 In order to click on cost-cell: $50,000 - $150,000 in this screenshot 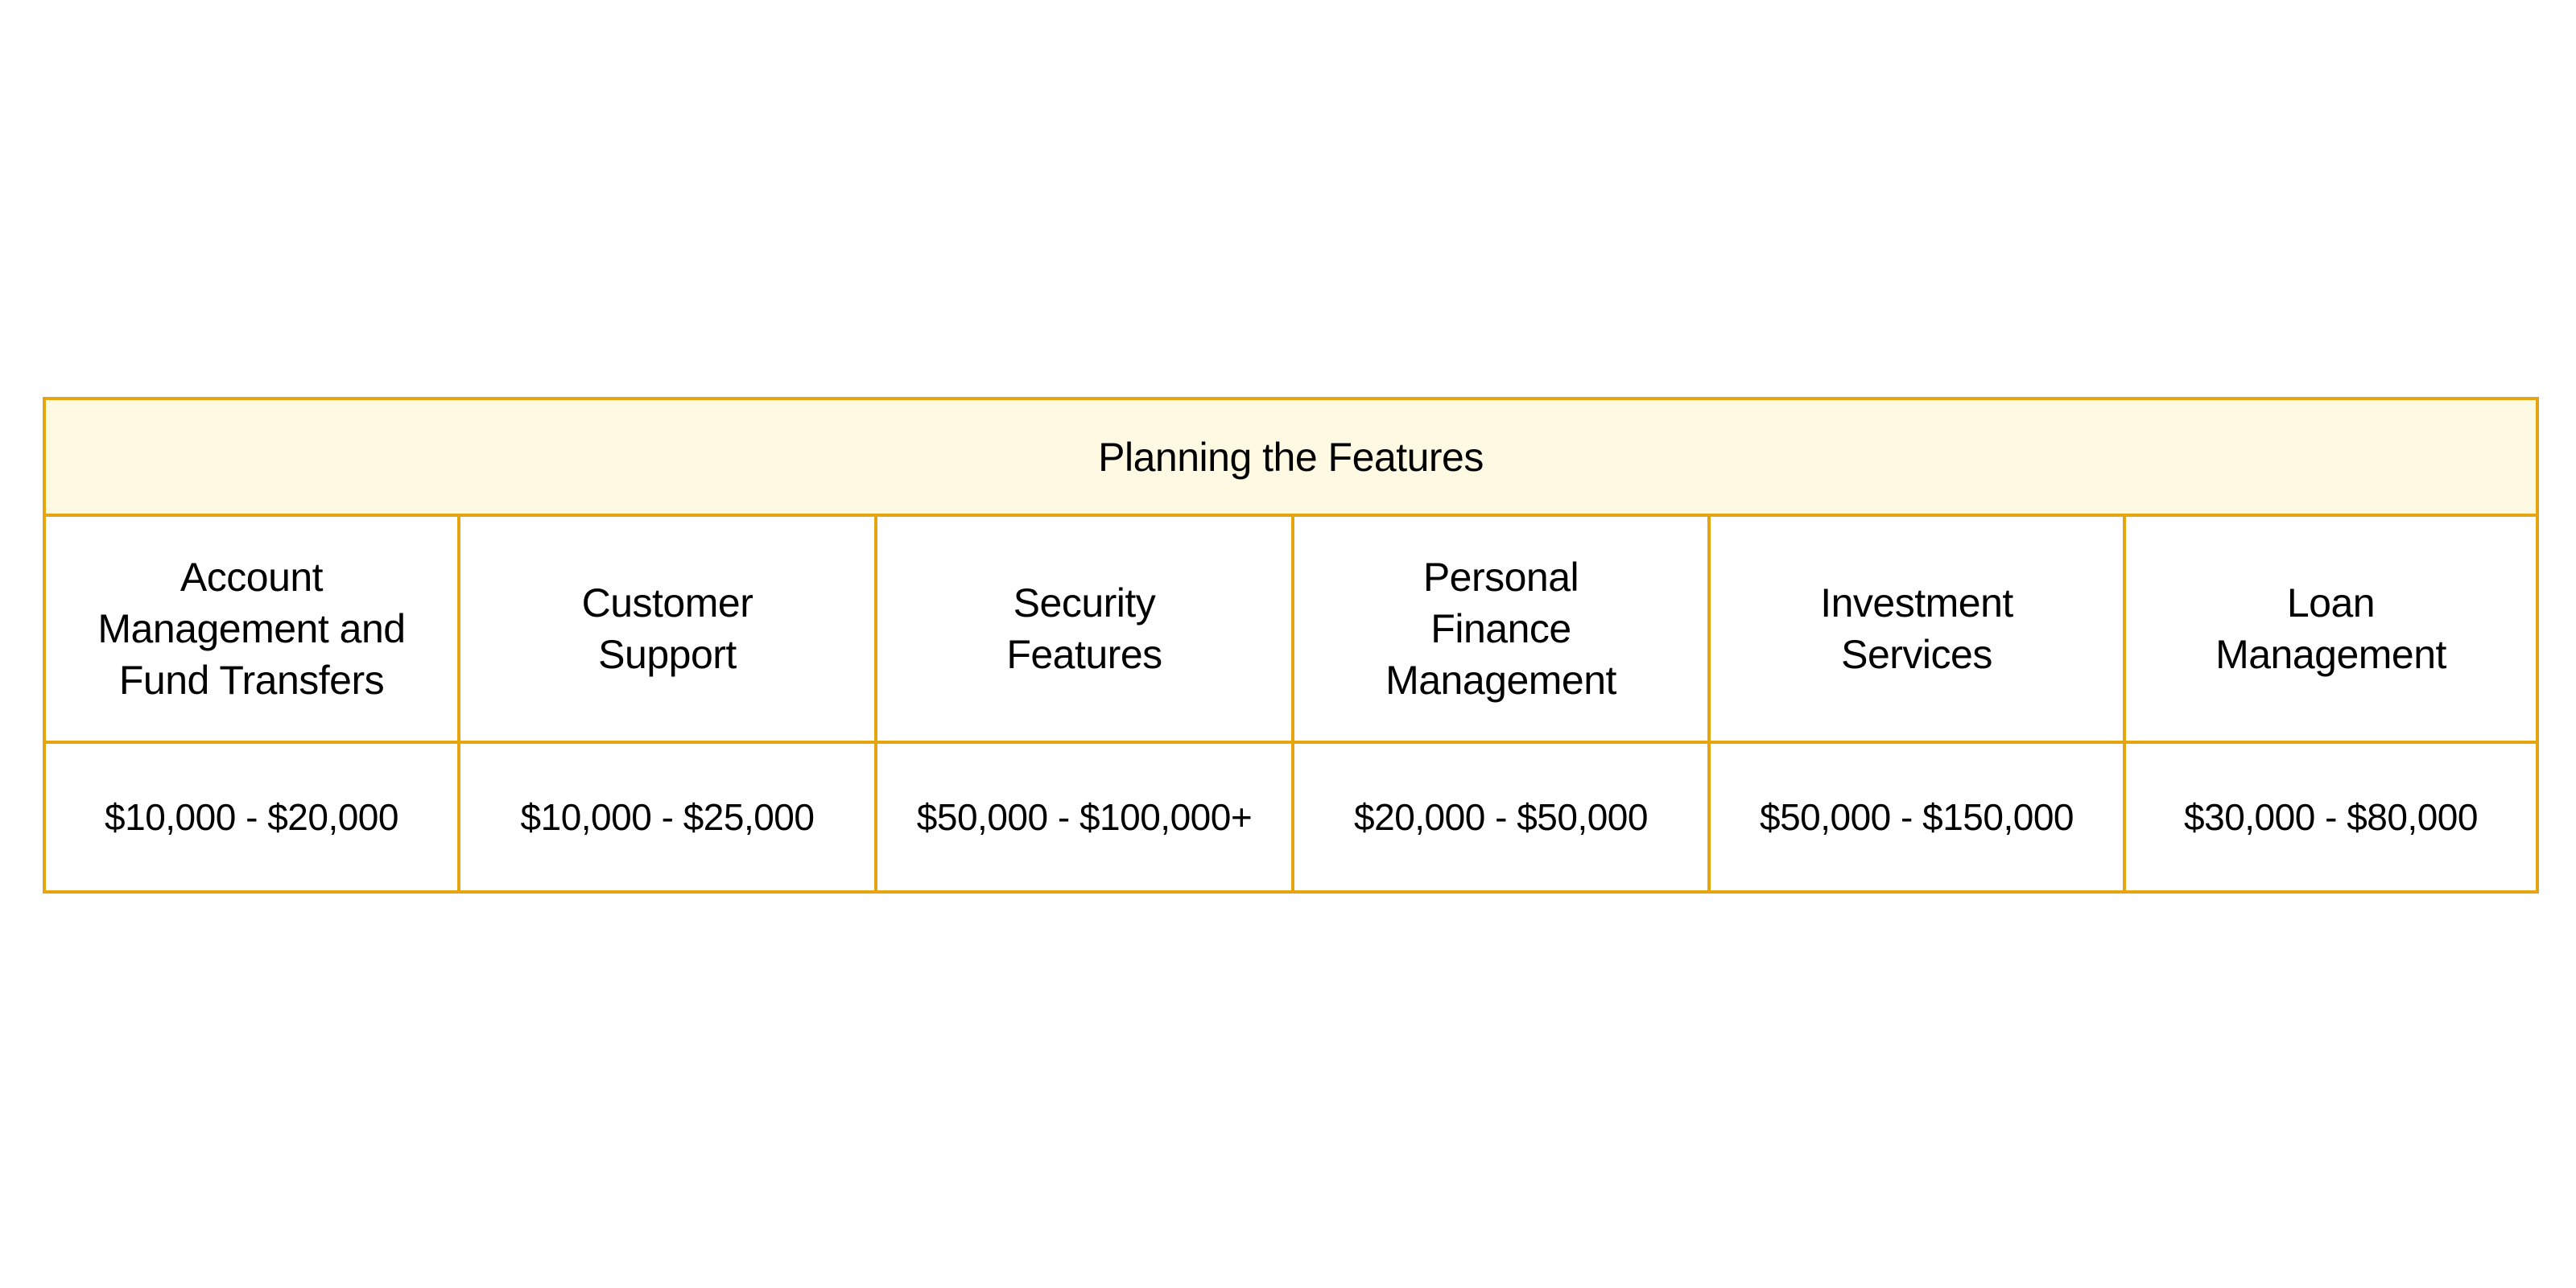, I will do `click(1915, 819)`.